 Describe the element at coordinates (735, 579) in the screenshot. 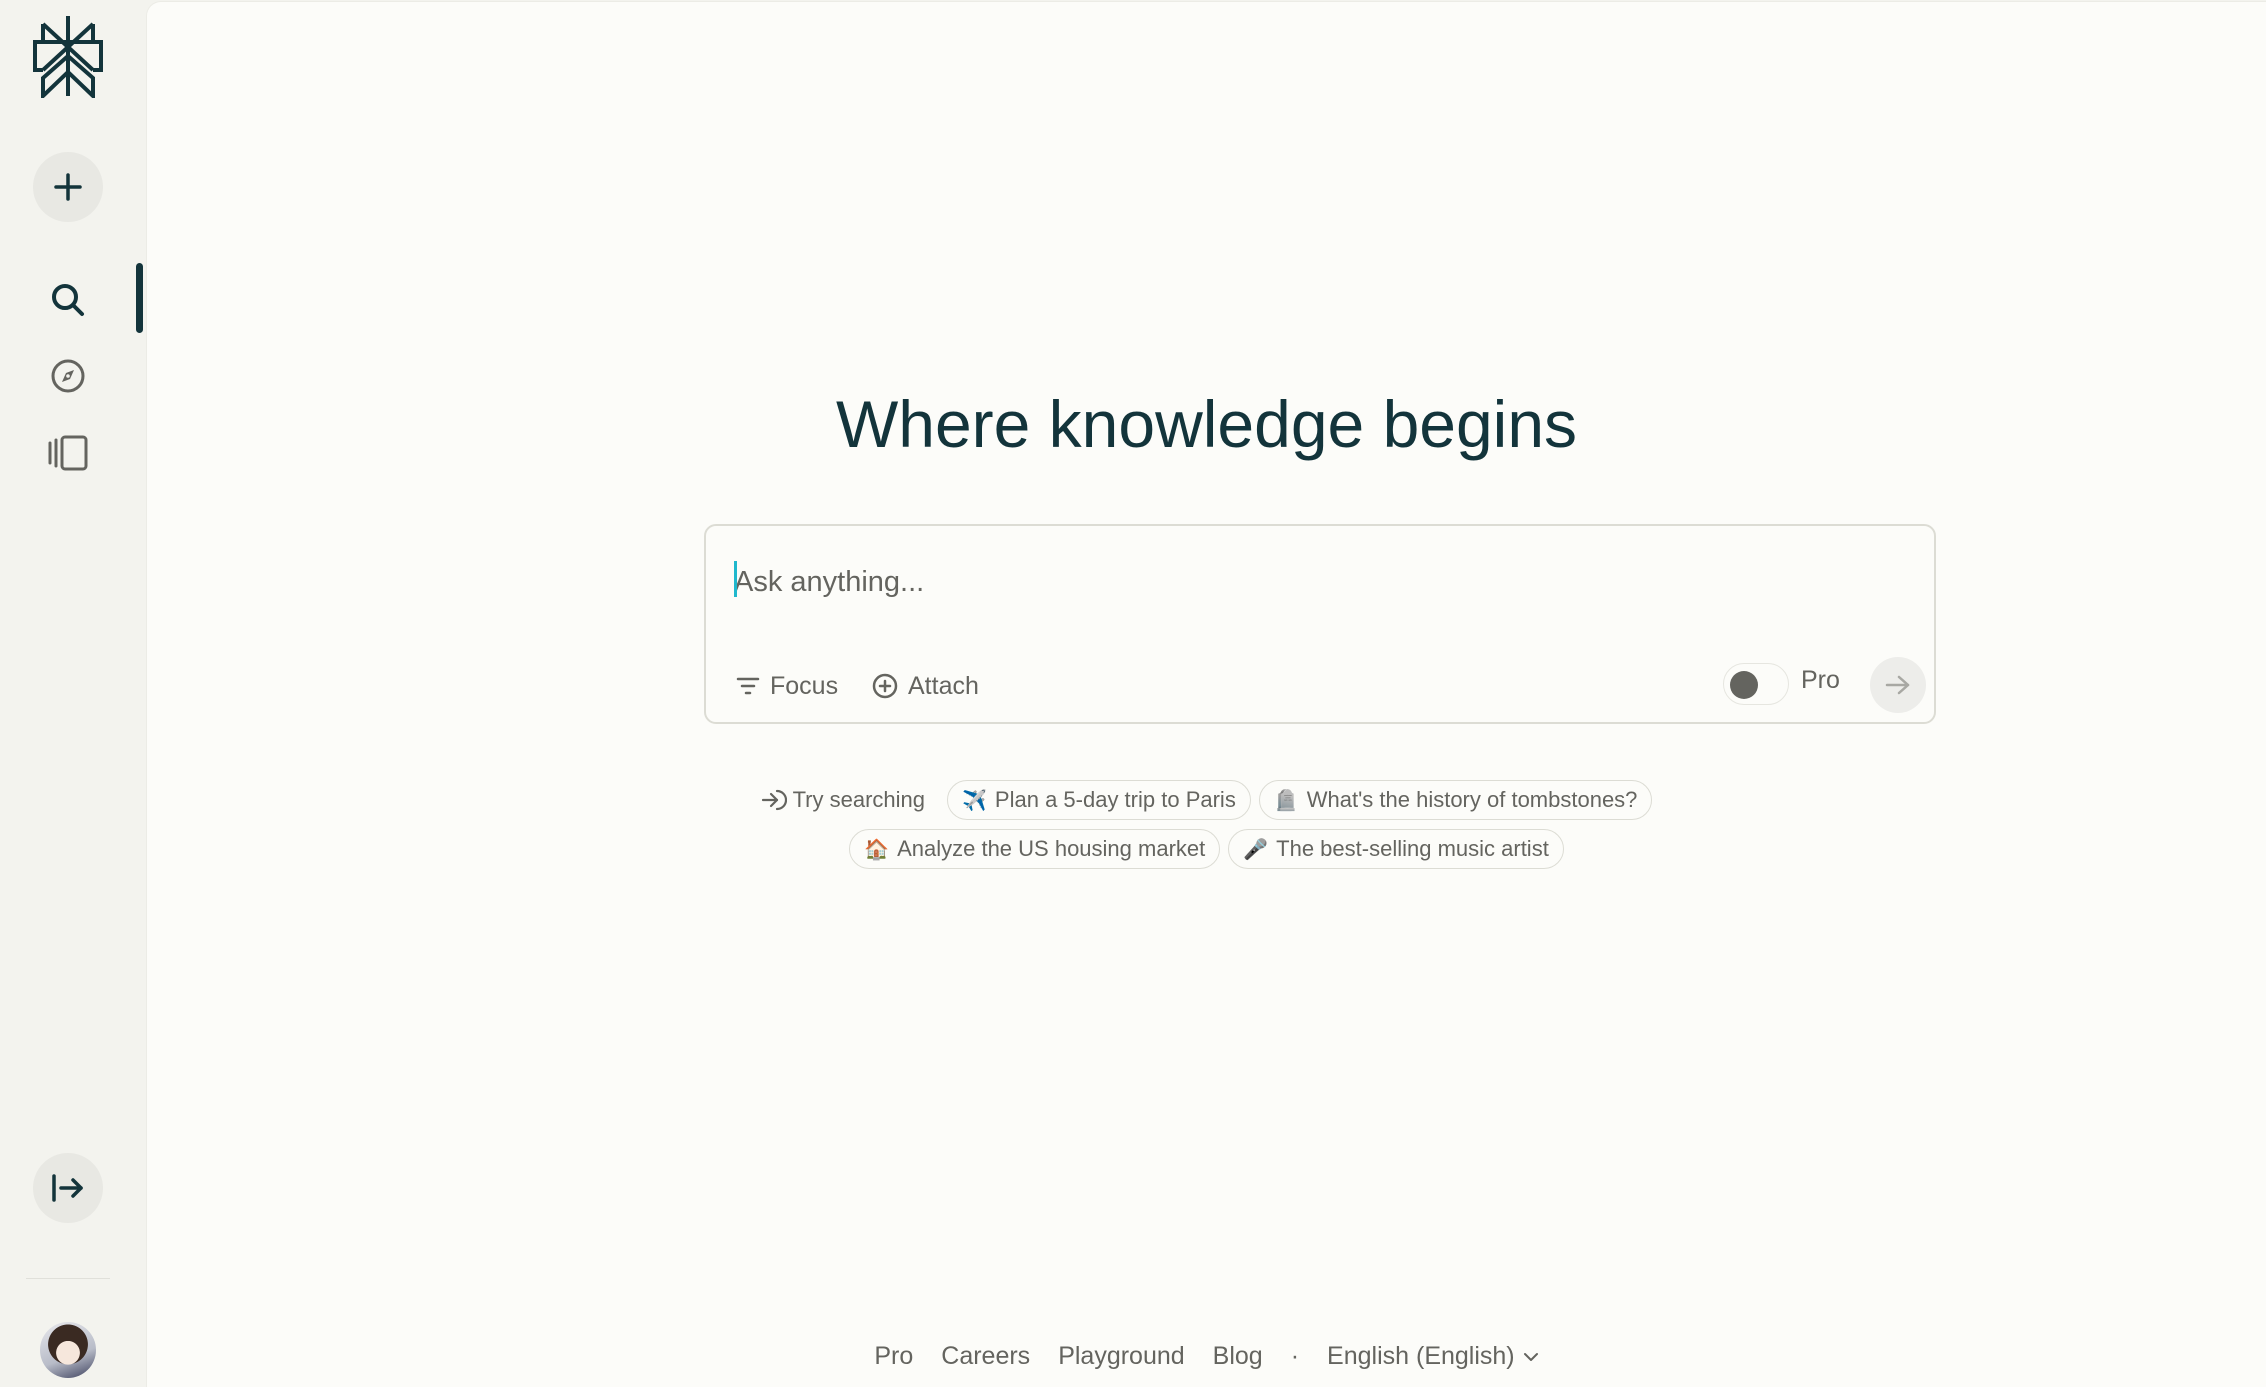

I see `text-caret` at that location.